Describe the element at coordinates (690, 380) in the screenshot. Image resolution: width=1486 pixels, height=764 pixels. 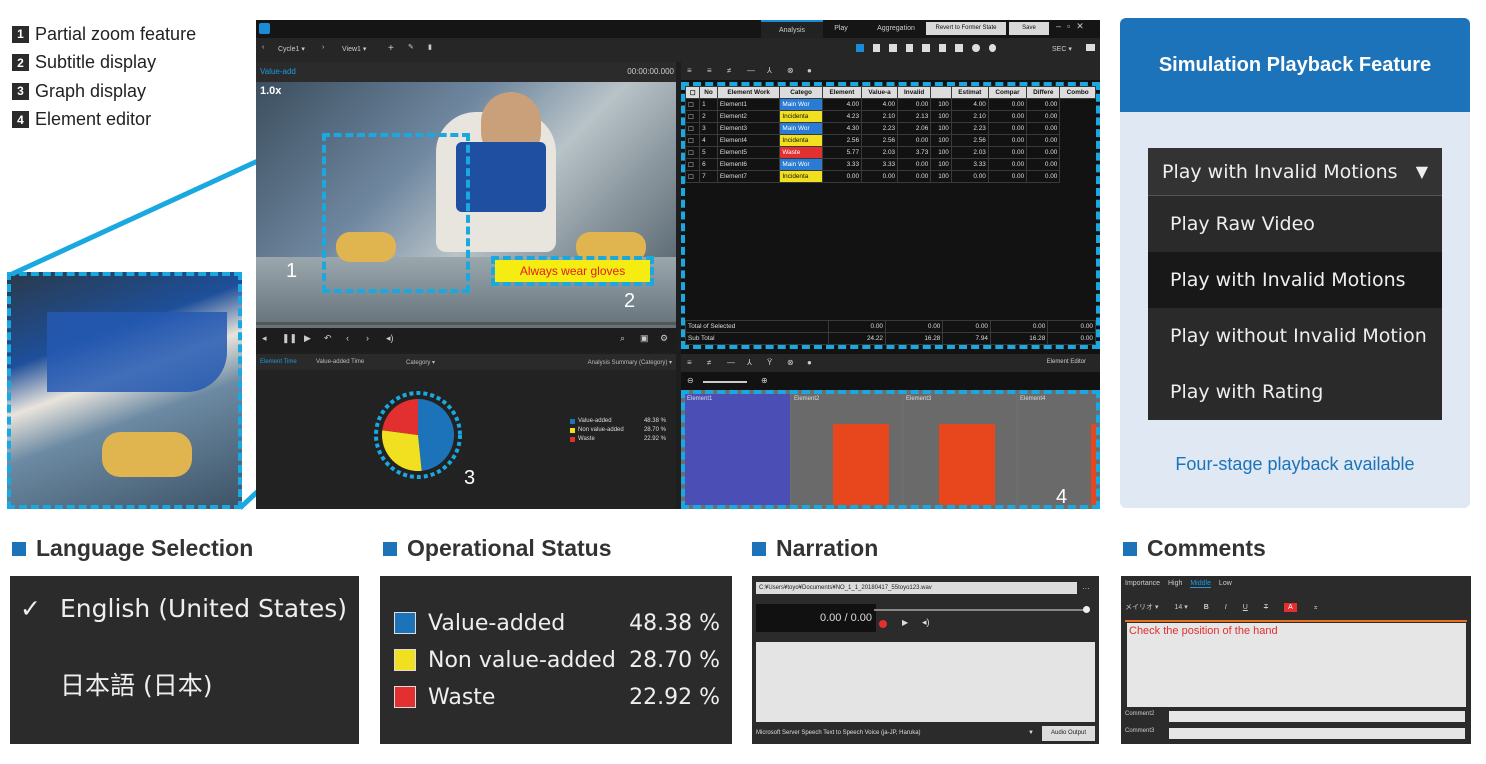
I see `zoom-out-icon: ⊖` at that location.